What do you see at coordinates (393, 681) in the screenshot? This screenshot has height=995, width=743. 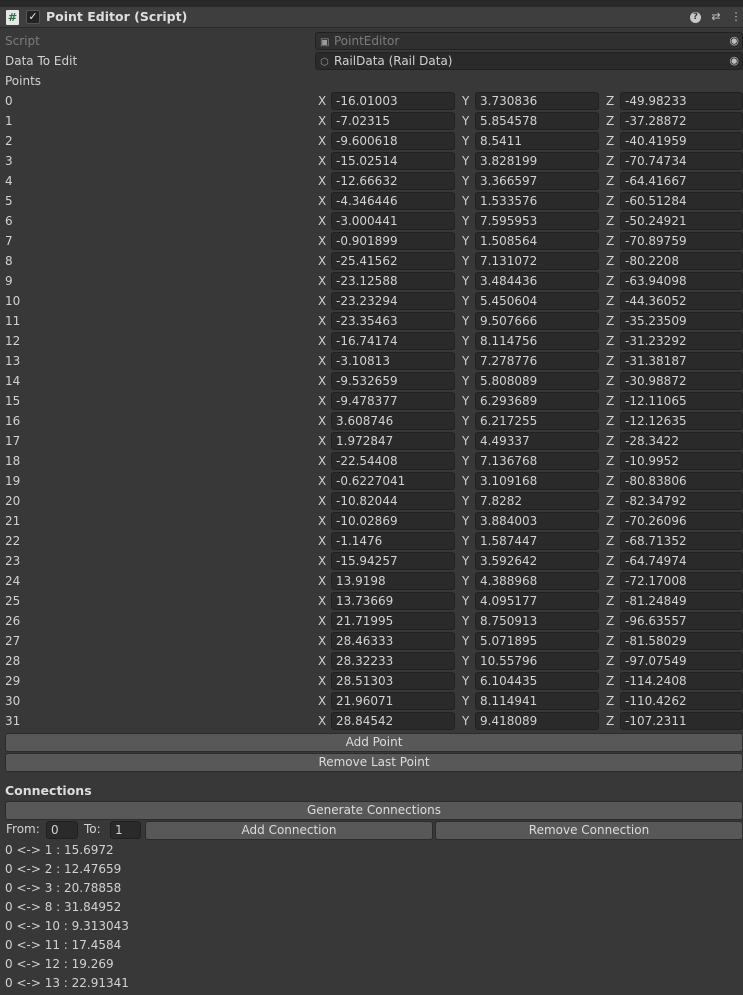 I see `point-x-field: 28.51303` at bounding box center [393, 681].